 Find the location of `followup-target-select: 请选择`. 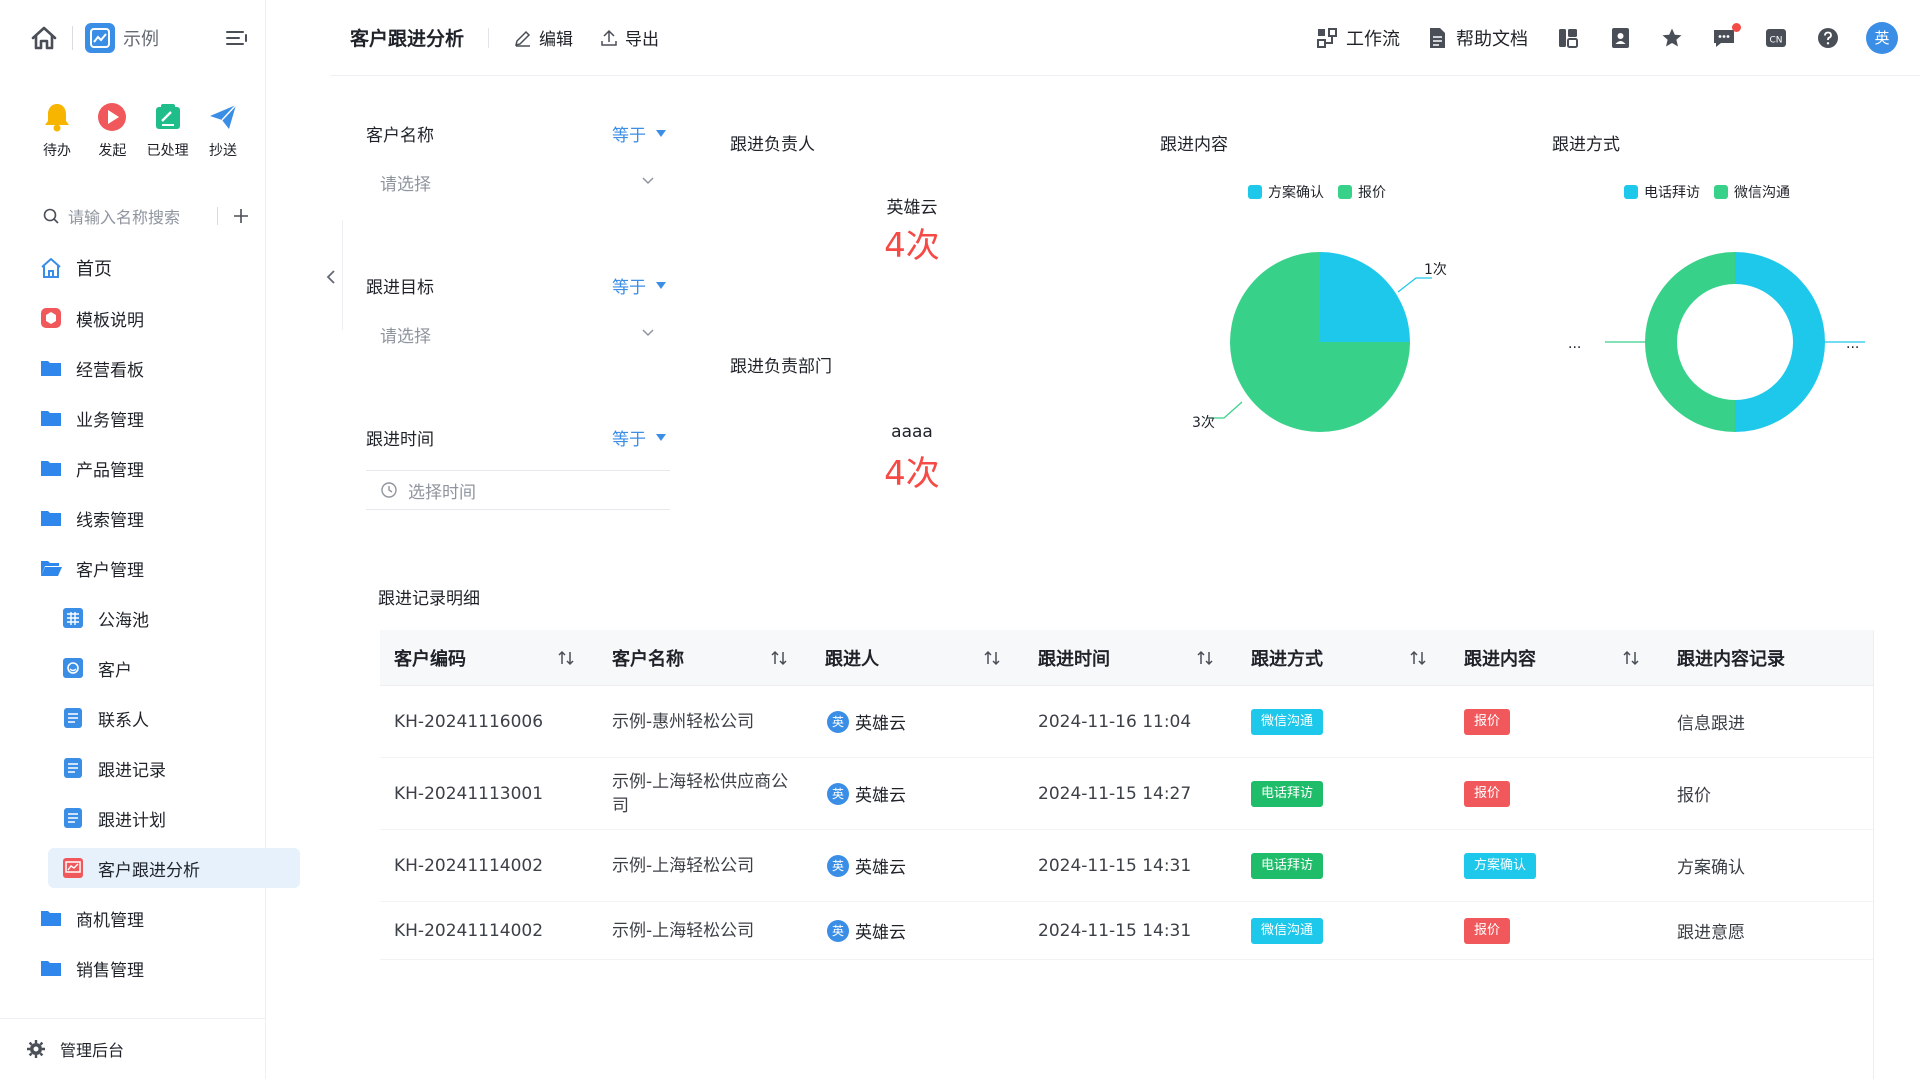

followup-target-select: 请选择 is located at coordinates (518, 334).